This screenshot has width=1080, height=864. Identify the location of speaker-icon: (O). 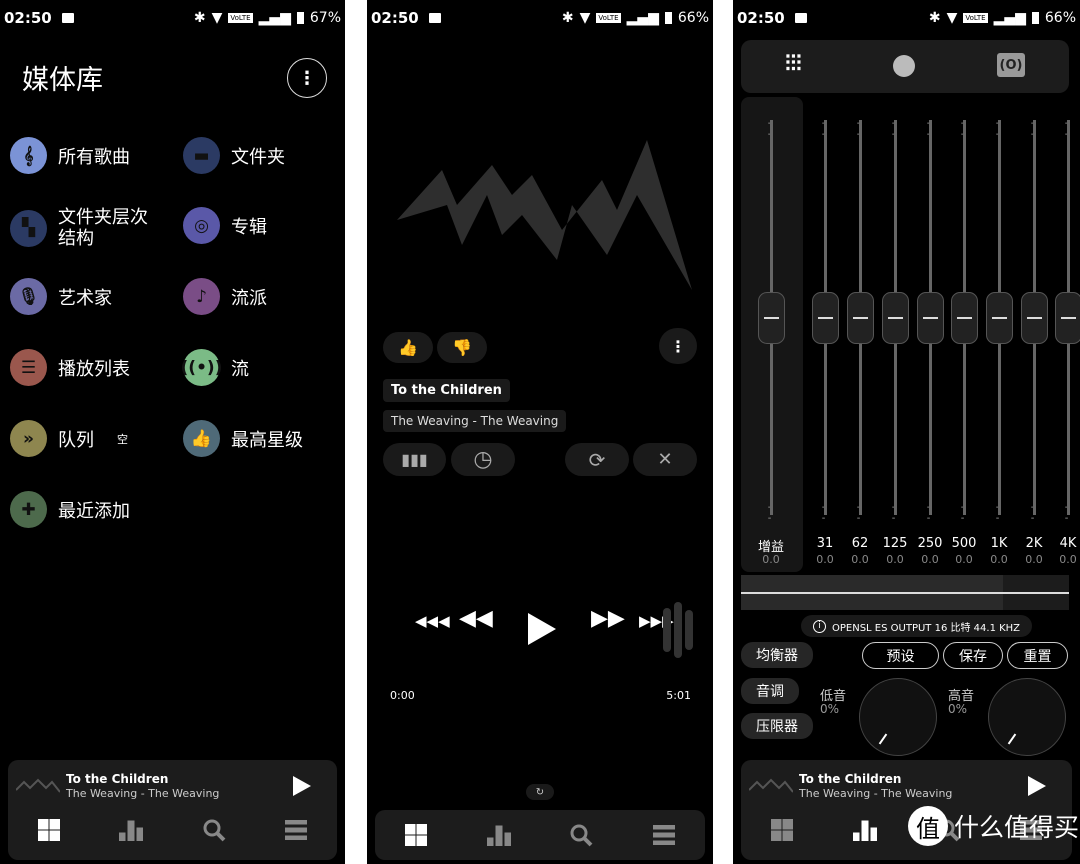
(1011, 65).